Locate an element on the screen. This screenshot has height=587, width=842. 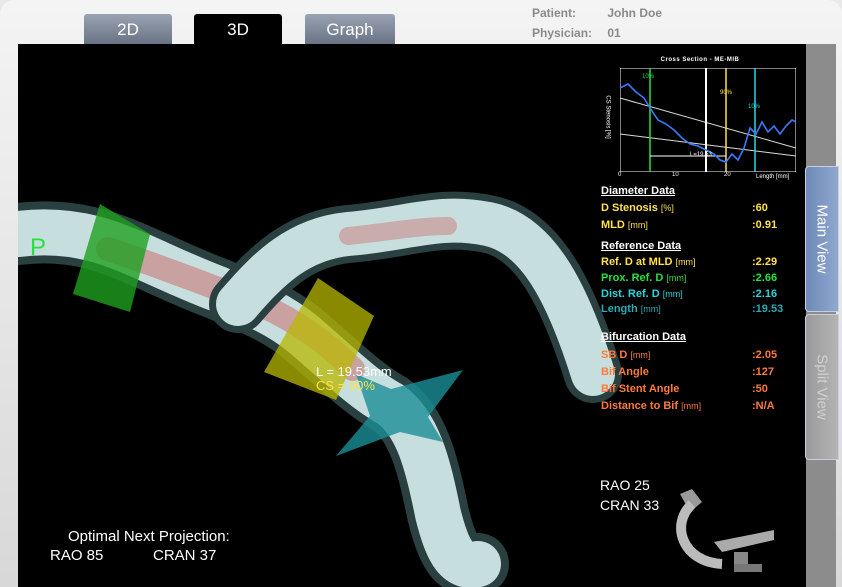
optimal-cran: CRAN 37 is located at coordinates (185, 555).